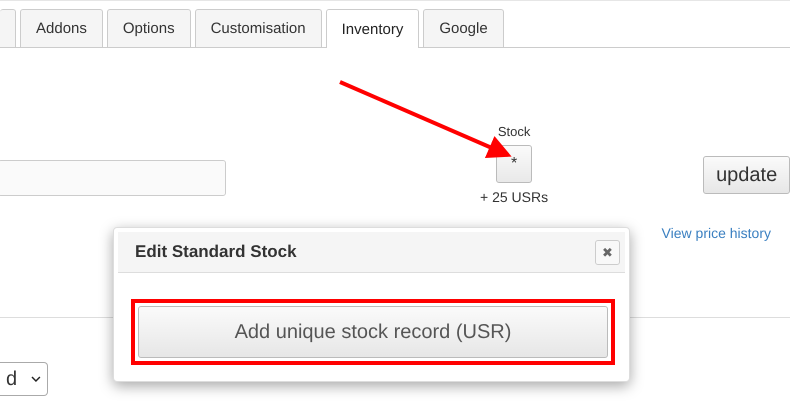 The image size is (790, 410). Describe the element at coordinates (8, 28) in the screenshot. I see `tab` at that location.